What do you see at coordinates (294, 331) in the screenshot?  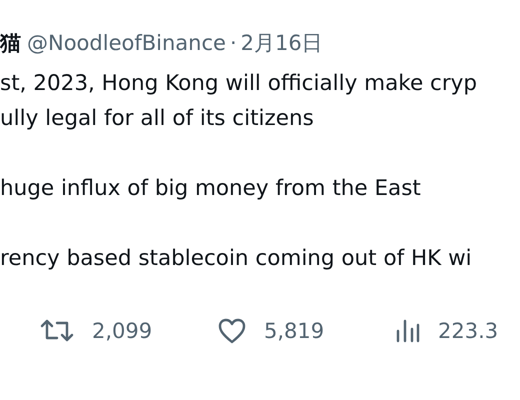 I see `like-count: 5,819` at bounding box center [294, 331].